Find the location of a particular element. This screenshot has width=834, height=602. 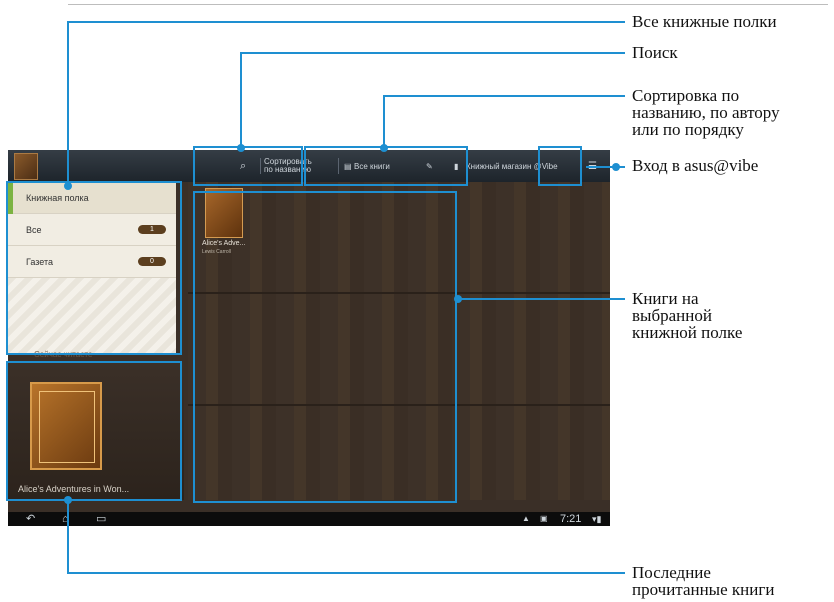

wifi-icon: ▾▮ is located at coordinates (597, 519).